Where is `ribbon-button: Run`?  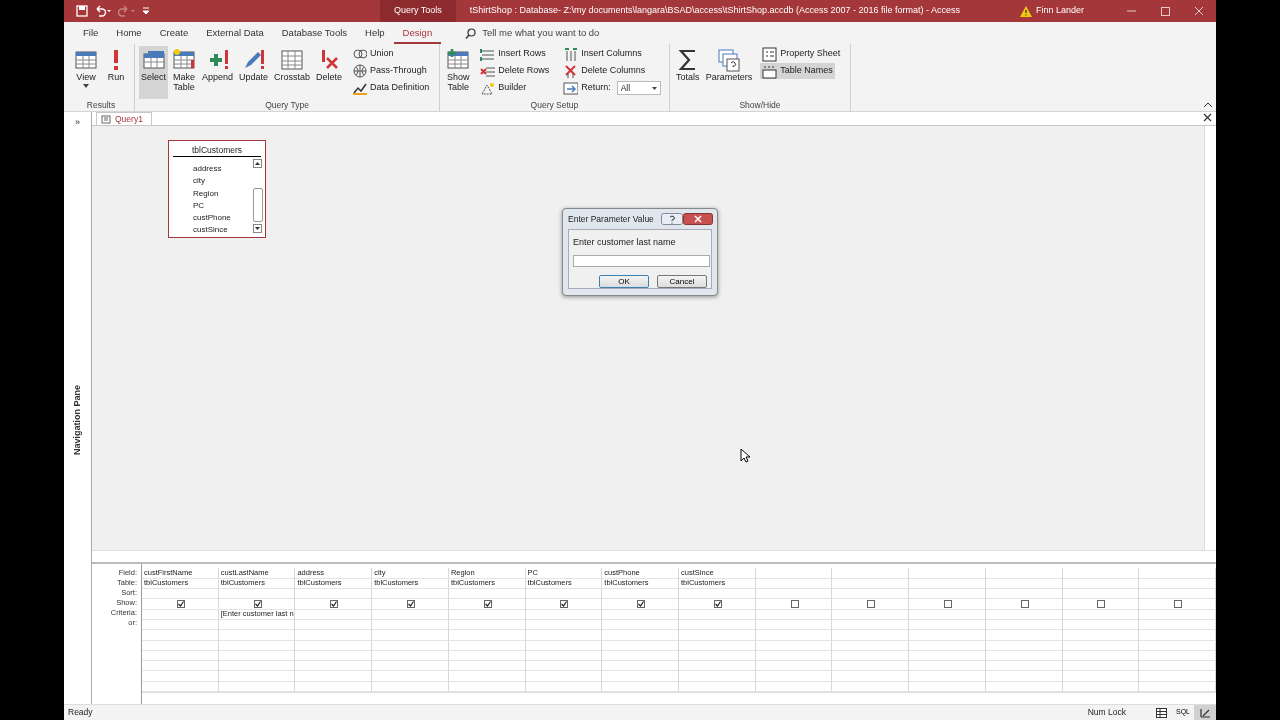 ribbon-button: Run is located at coordinates (116, 72).